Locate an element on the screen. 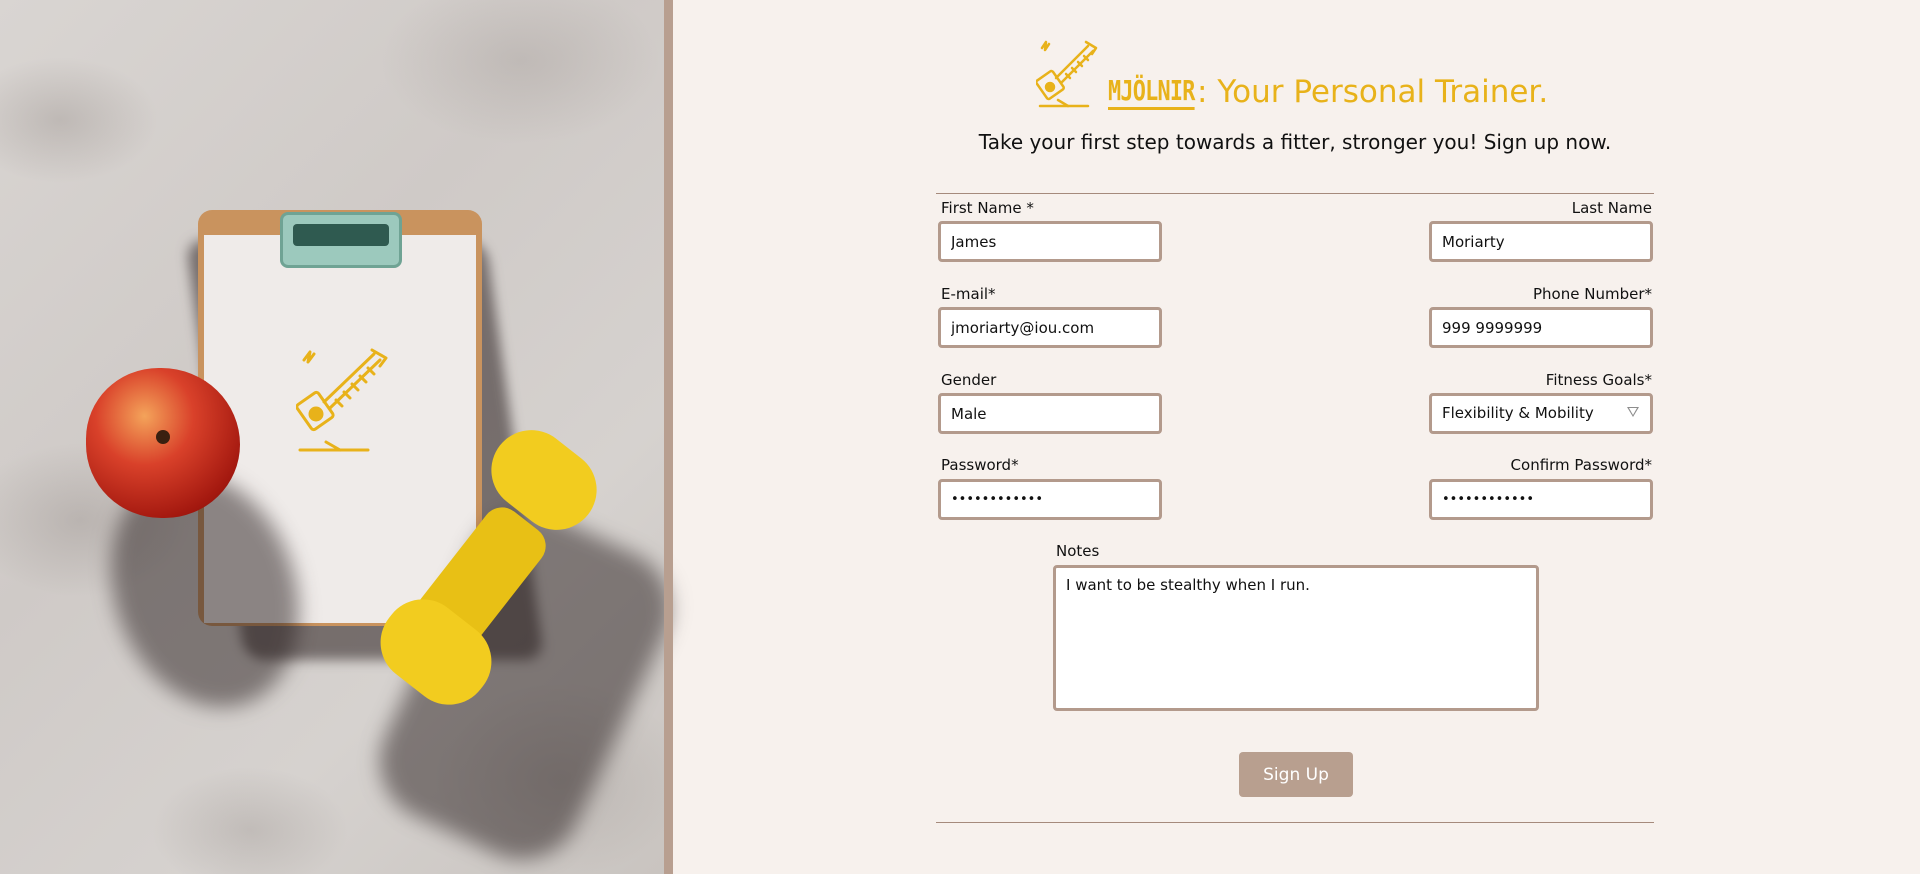 This screenshot has height=874, width=1920. notes-textarea: I want to be stealthy when I run. is located at coordinates (1296, 638).